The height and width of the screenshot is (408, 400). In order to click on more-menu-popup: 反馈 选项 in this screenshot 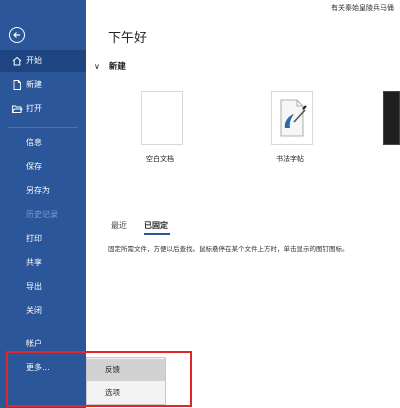, I will do `click(126, 381)`.